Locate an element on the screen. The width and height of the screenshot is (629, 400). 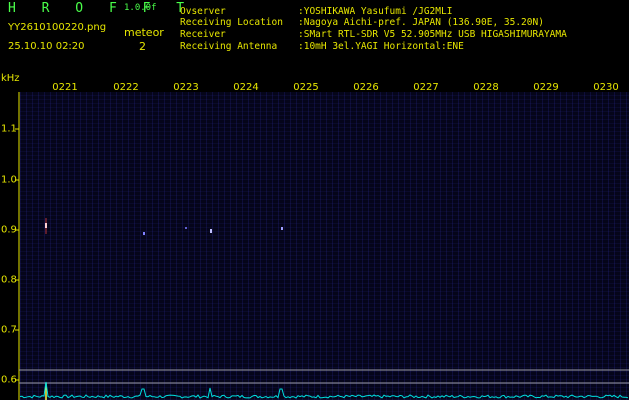
signal-level-trace is located at coordinates (324, 390).